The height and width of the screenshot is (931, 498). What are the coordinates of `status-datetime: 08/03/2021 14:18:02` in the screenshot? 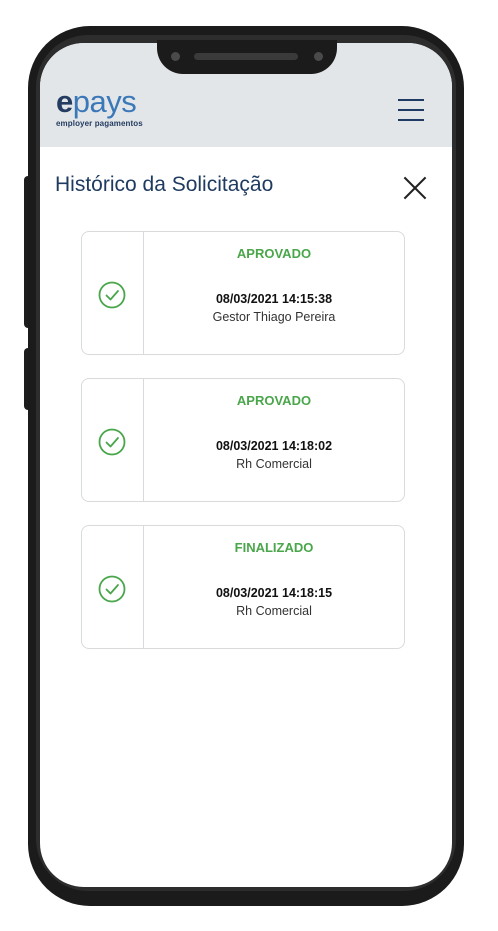 It's located at (274, 446).